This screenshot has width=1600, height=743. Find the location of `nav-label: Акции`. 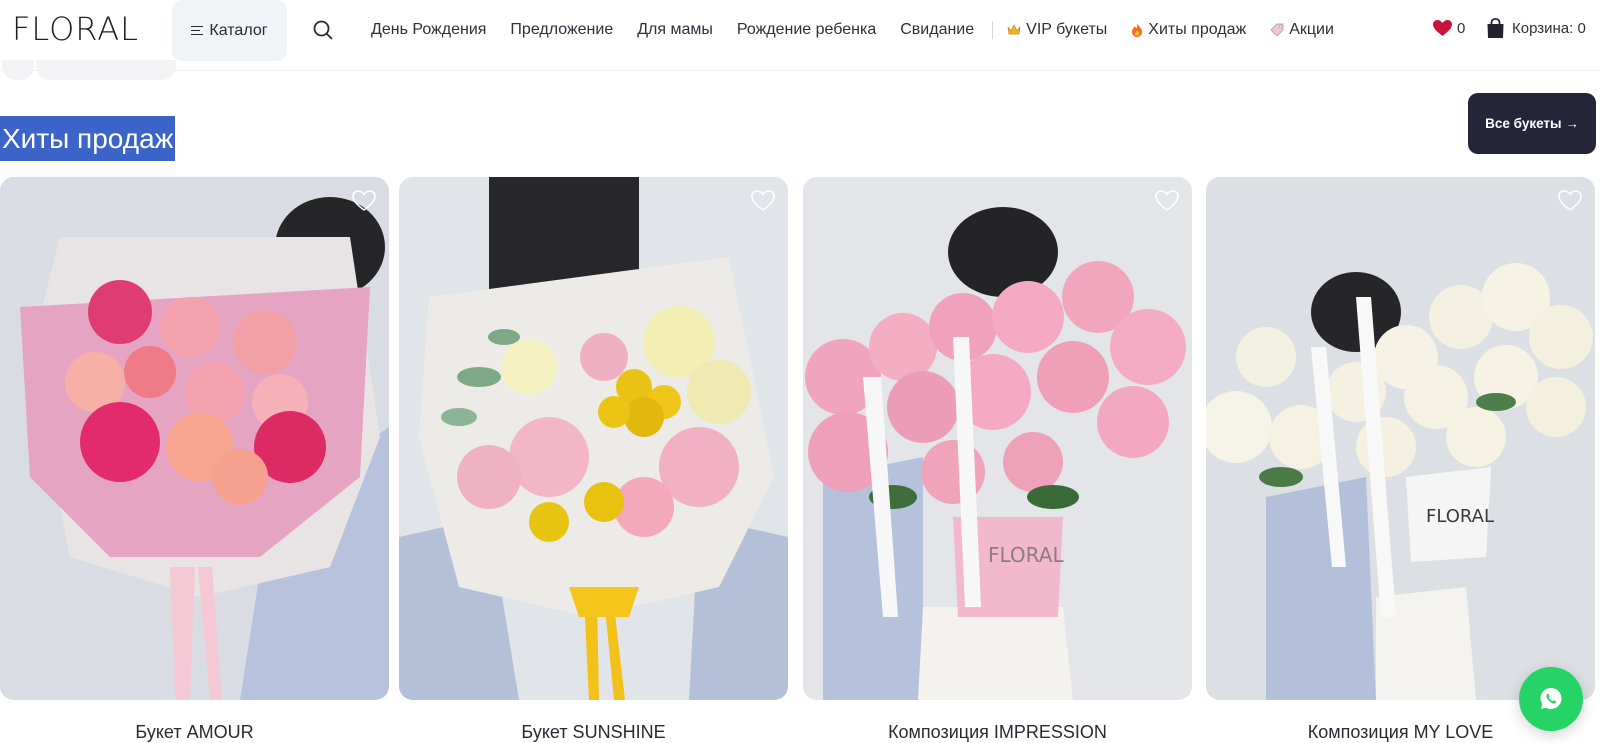

nav-label: Акции is located at coordinates (1311, 29).